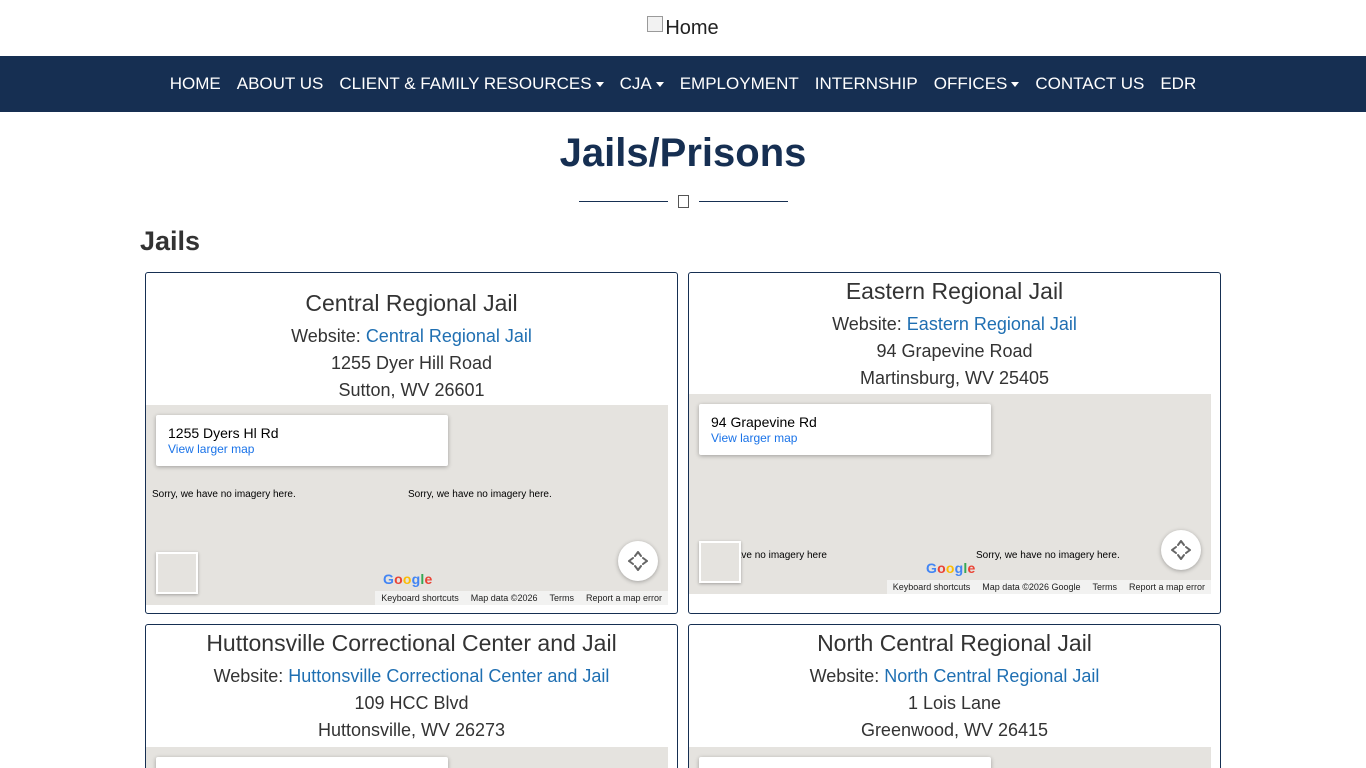  Describe the element at coordinates (170, 241) in the screenshot. I see `section-heading-jails: Jails` at that location.